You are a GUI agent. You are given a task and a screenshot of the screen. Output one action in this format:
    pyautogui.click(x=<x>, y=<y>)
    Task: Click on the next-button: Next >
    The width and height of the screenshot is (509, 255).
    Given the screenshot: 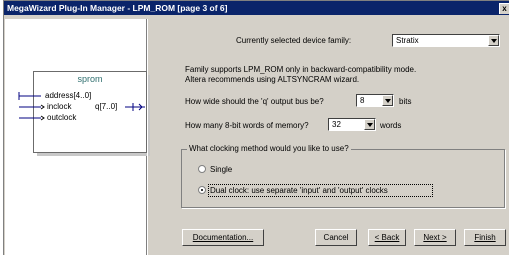 What is the action you would take?
    pyautogui.click(x=435, y=237)
    